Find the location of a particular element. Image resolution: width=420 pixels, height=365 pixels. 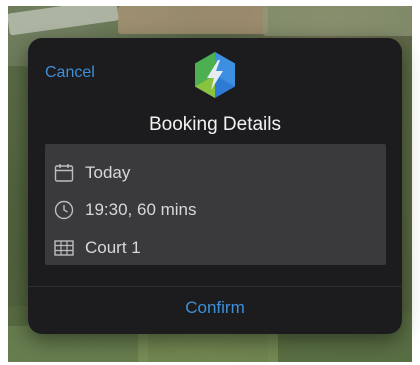

court-grid-icon is located at coordinates (64, 248).